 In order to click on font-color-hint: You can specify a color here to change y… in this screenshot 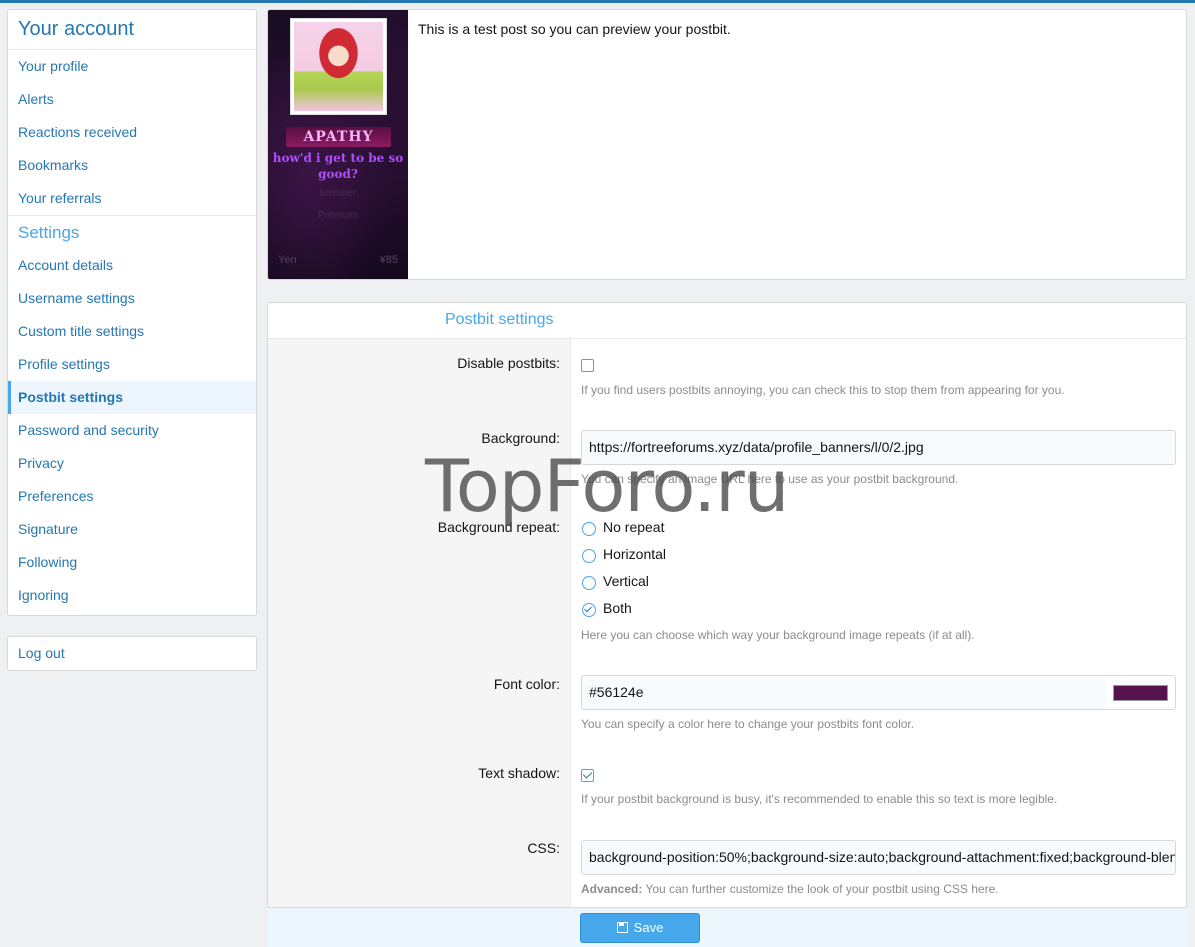, I will do `click(748, 724)`.